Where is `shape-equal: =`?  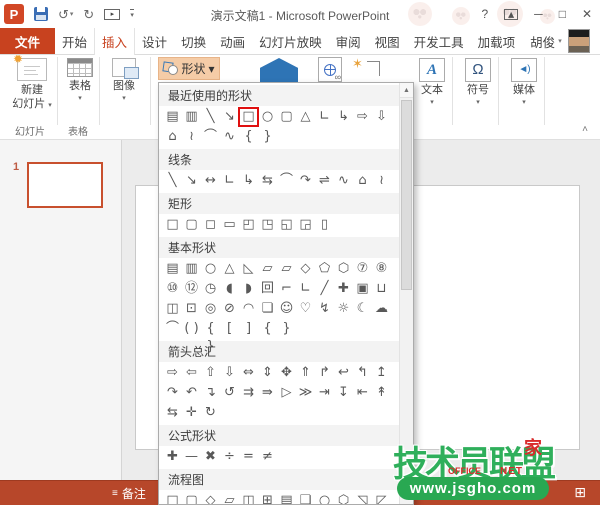
shape-equal: = is located at coordinates (248, 457).